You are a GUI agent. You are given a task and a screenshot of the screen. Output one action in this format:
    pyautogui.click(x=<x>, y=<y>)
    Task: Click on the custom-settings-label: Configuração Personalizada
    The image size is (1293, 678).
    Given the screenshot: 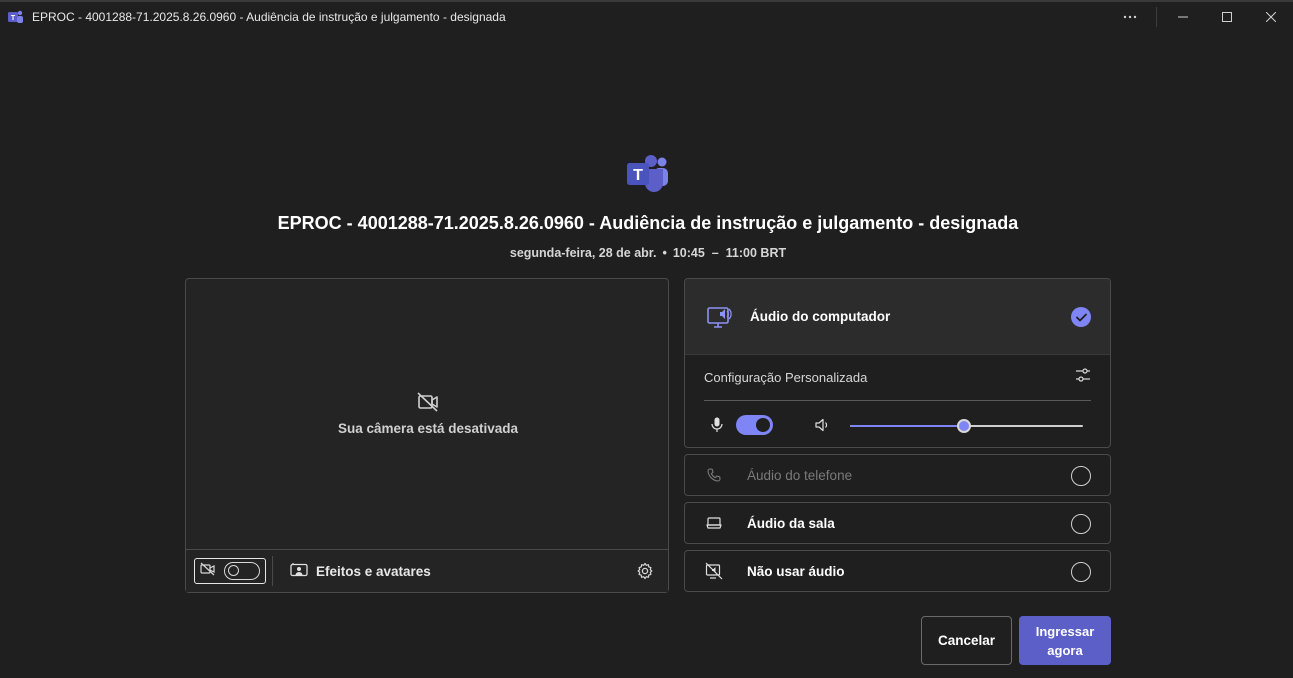 What is the action you would take?
    pyautogui.click(x=786, y=377)
    